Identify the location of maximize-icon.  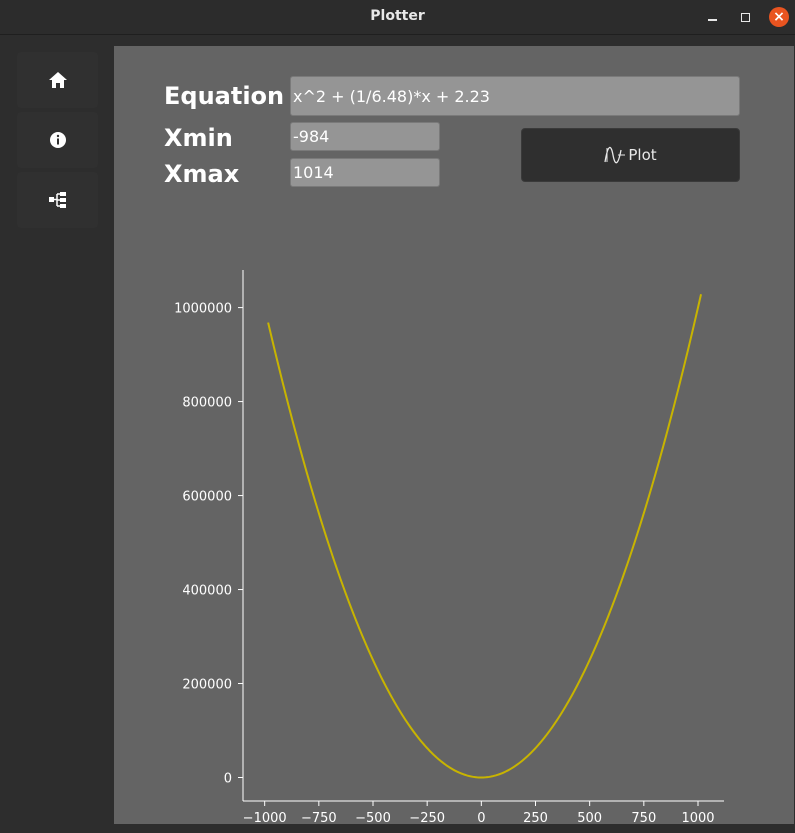
(745, 17).